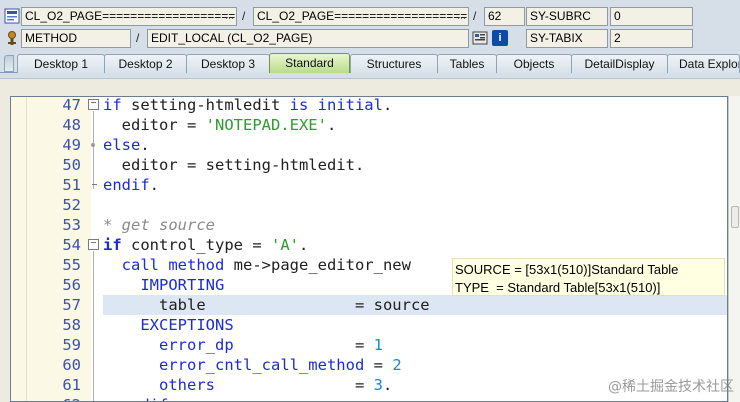  What do you see at coordinates (54, 398) in the screenshot?
I see `line-number: 62` at bounding box center [54, 398].